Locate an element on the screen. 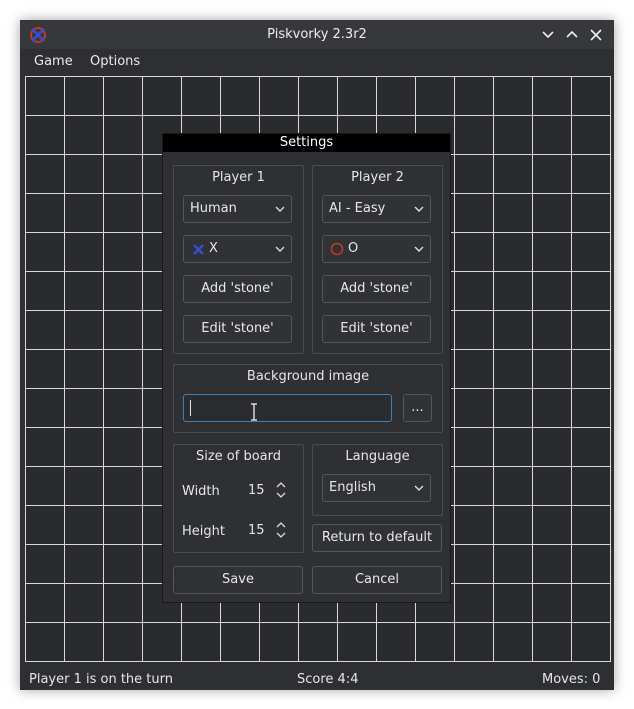  maximize-icon is located at coordinates (572, 35).